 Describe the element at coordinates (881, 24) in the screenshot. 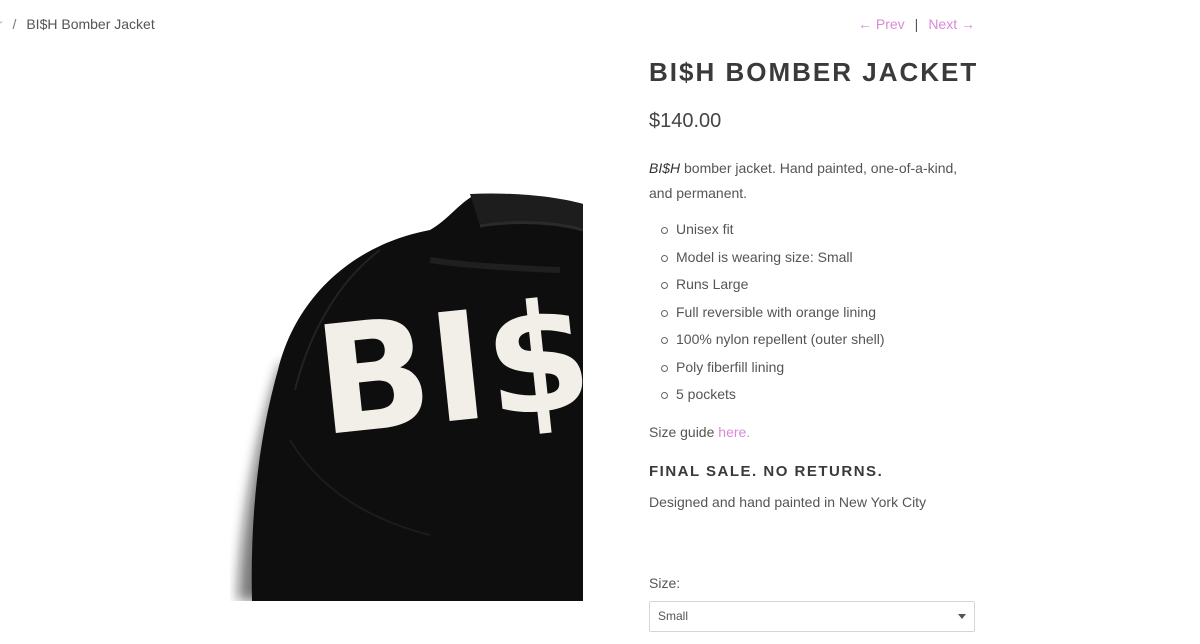

I see `prev-link: ← Prev` at that location.